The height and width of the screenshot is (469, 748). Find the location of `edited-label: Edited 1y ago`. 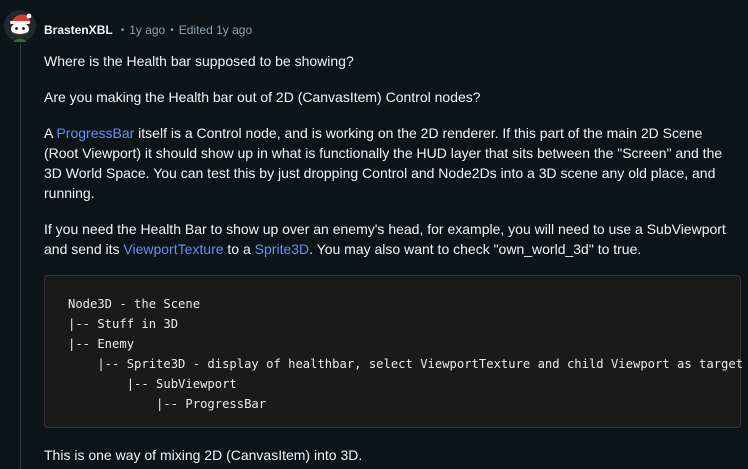

edited-label: Edited 1y ago is located at coordinates (215, 30).